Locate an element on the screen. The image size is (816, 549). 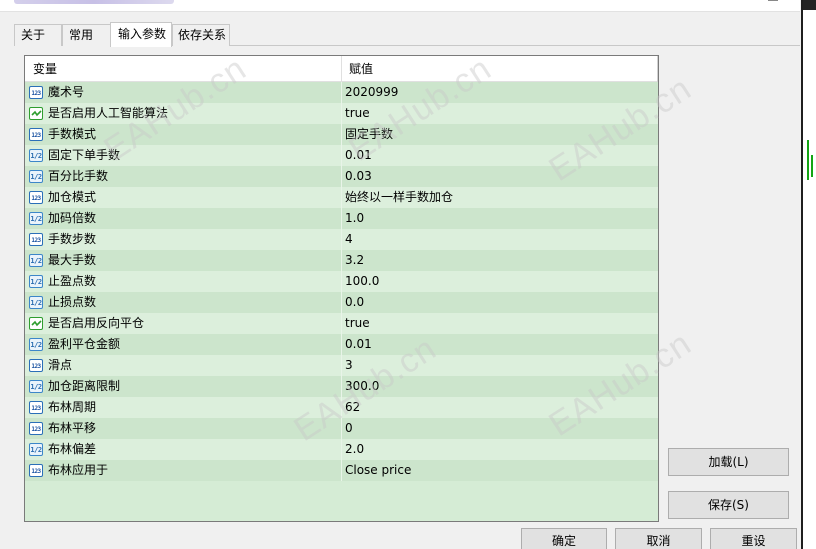
column-header-value: 赋值 is located at coordinates (357, 69).